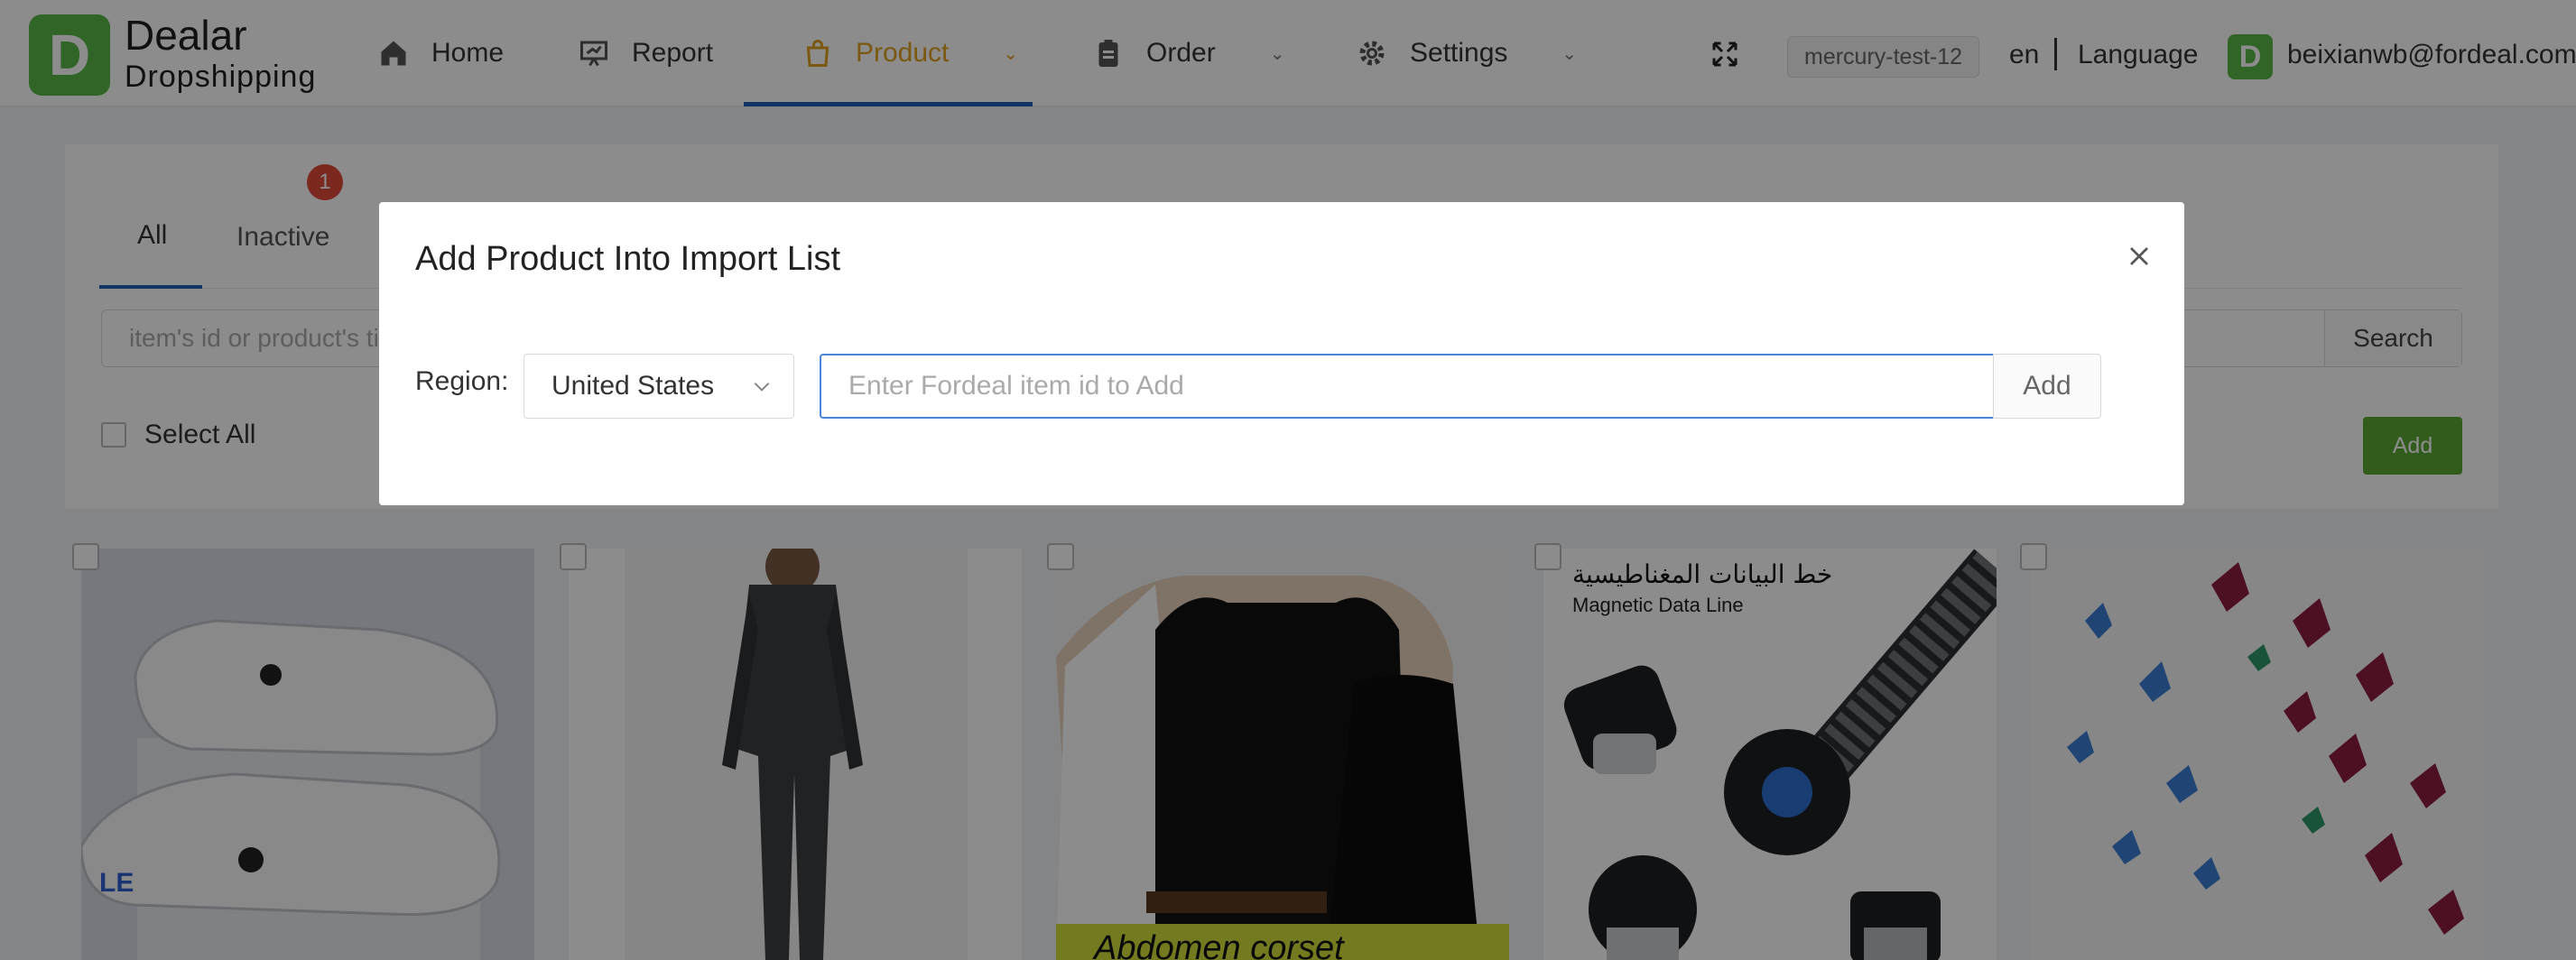  Describe the element at coordinates (628, 259) in the screenshot. I see `dialog-title: Add Product Into Import List` at that location.